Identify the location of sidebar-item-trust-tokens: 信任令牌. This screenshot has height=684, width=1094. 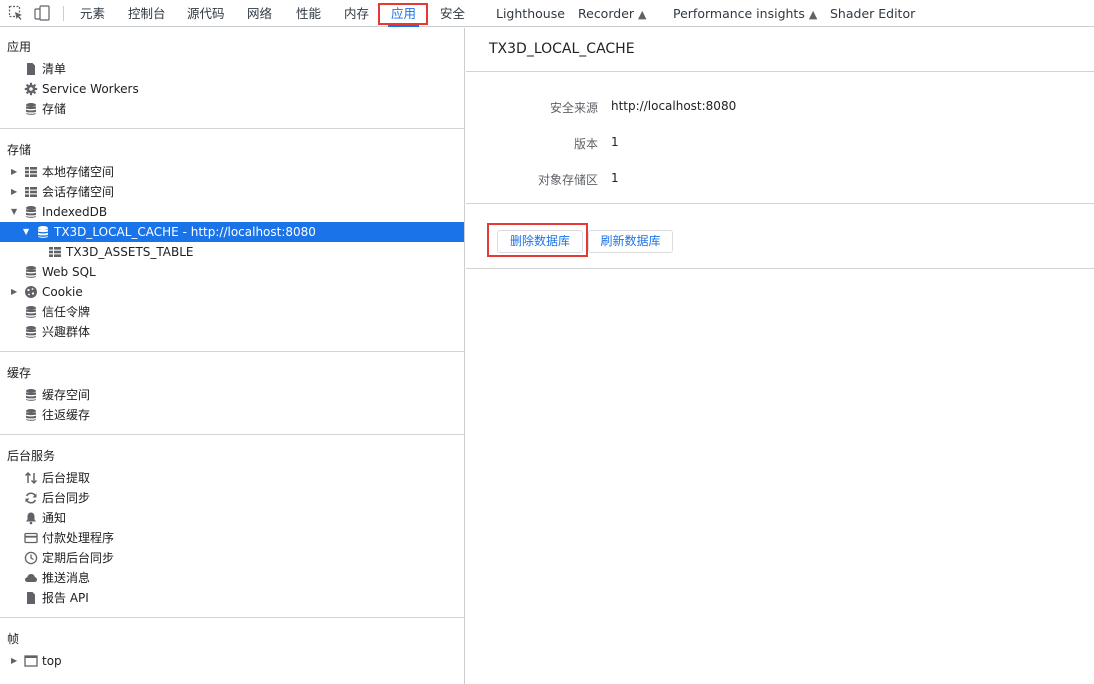
(232, 312).